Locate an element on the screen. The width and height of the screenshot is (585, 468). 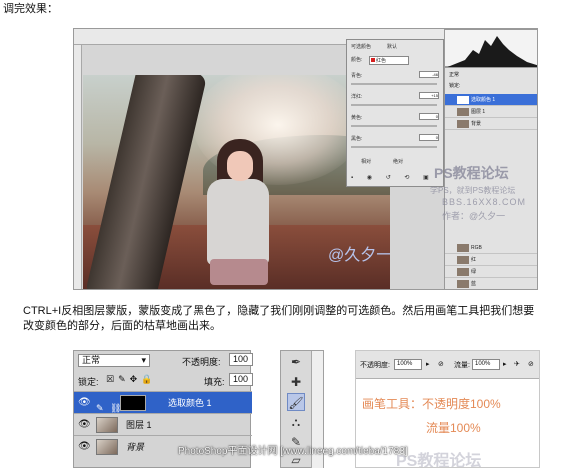
histogram-graph is located at coordinates (491, 52).